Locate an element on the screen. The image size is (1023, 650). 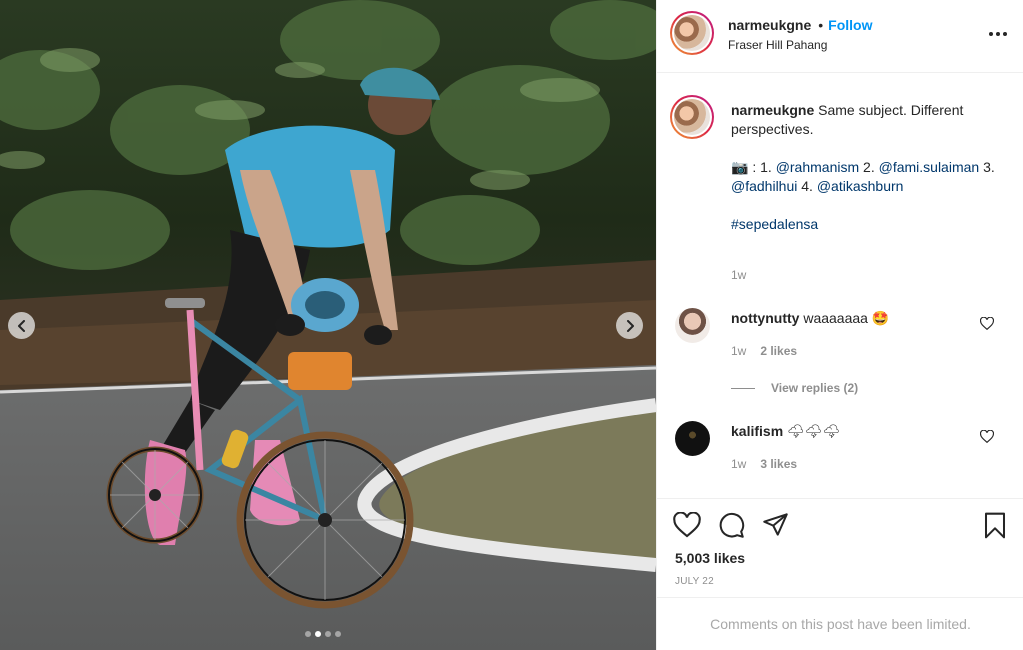
view-replies-label: View replies (2) is located at coordinates (815, 388).